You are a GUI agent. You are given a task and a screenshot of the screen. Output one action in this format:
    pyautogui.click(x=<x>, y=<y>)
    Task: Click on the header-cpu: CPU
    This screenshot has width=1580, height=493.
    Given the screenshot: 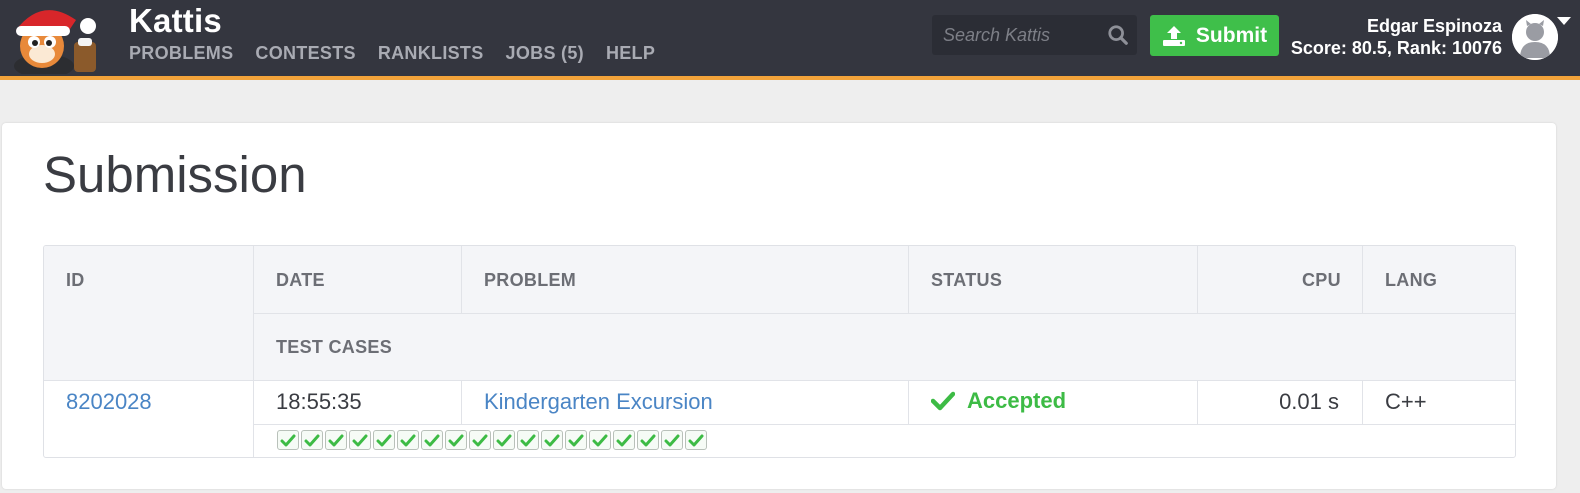 What is the action you would take?
    pyautogui.click(x=1321, y=280)
    